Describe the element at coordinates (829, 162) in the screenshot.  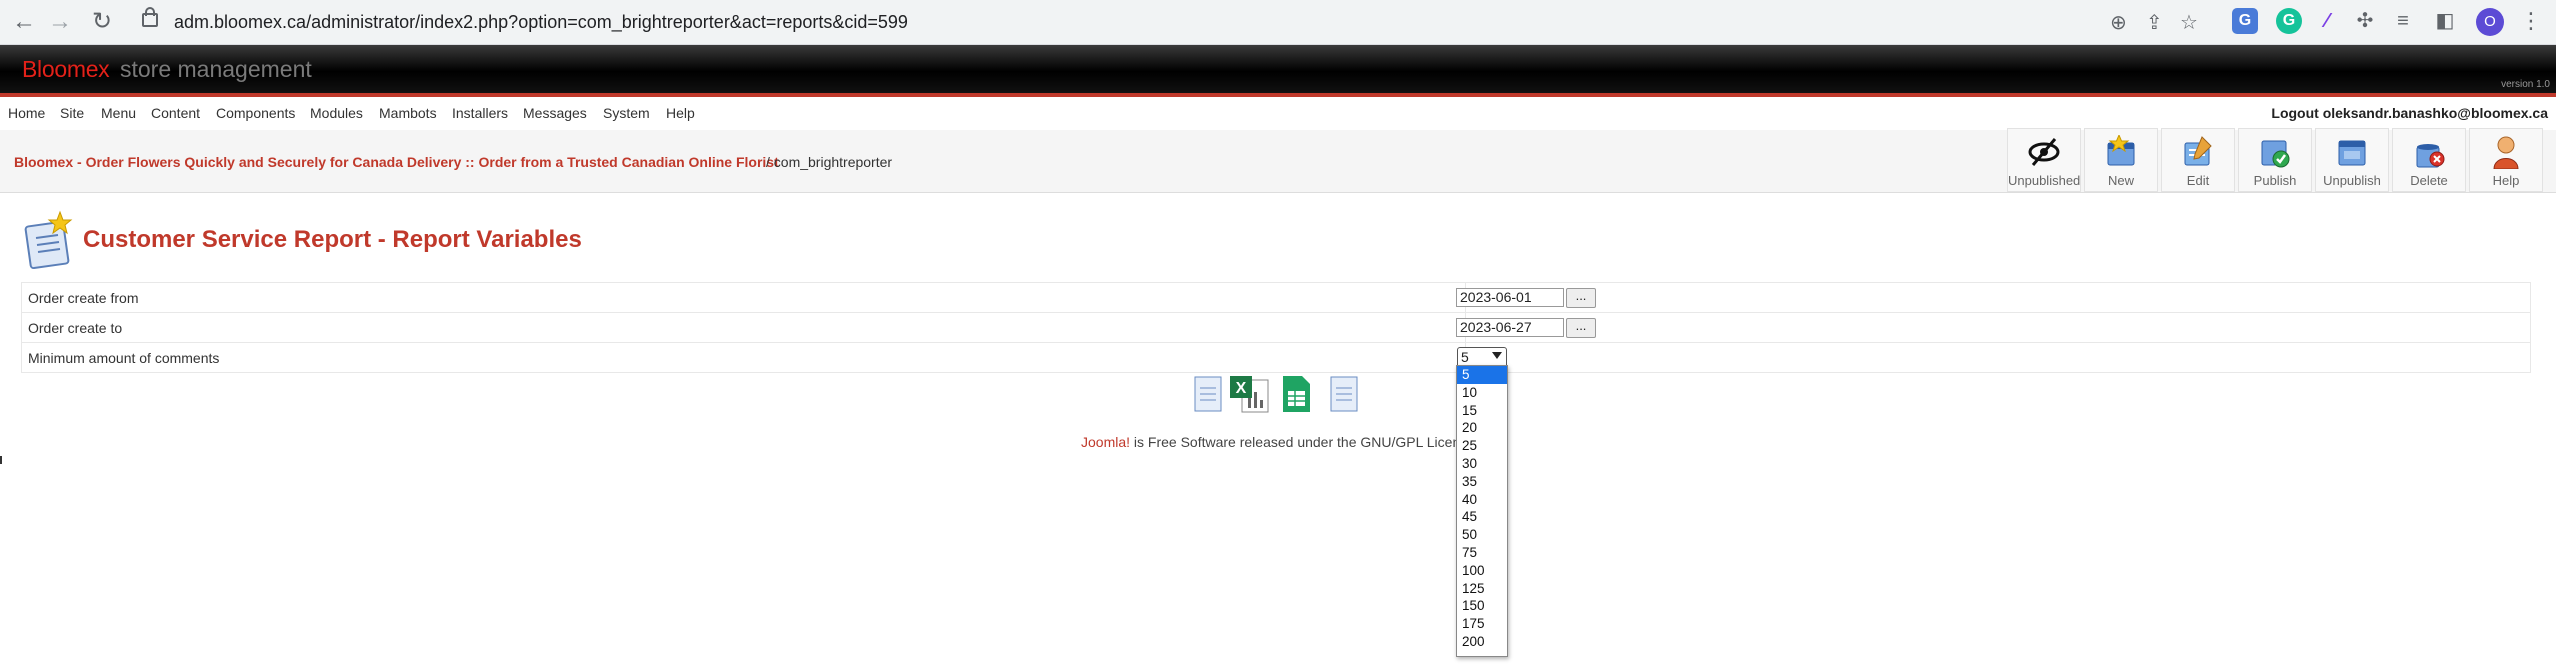
I see `pathway-component: / com_brightreporter` at that location.